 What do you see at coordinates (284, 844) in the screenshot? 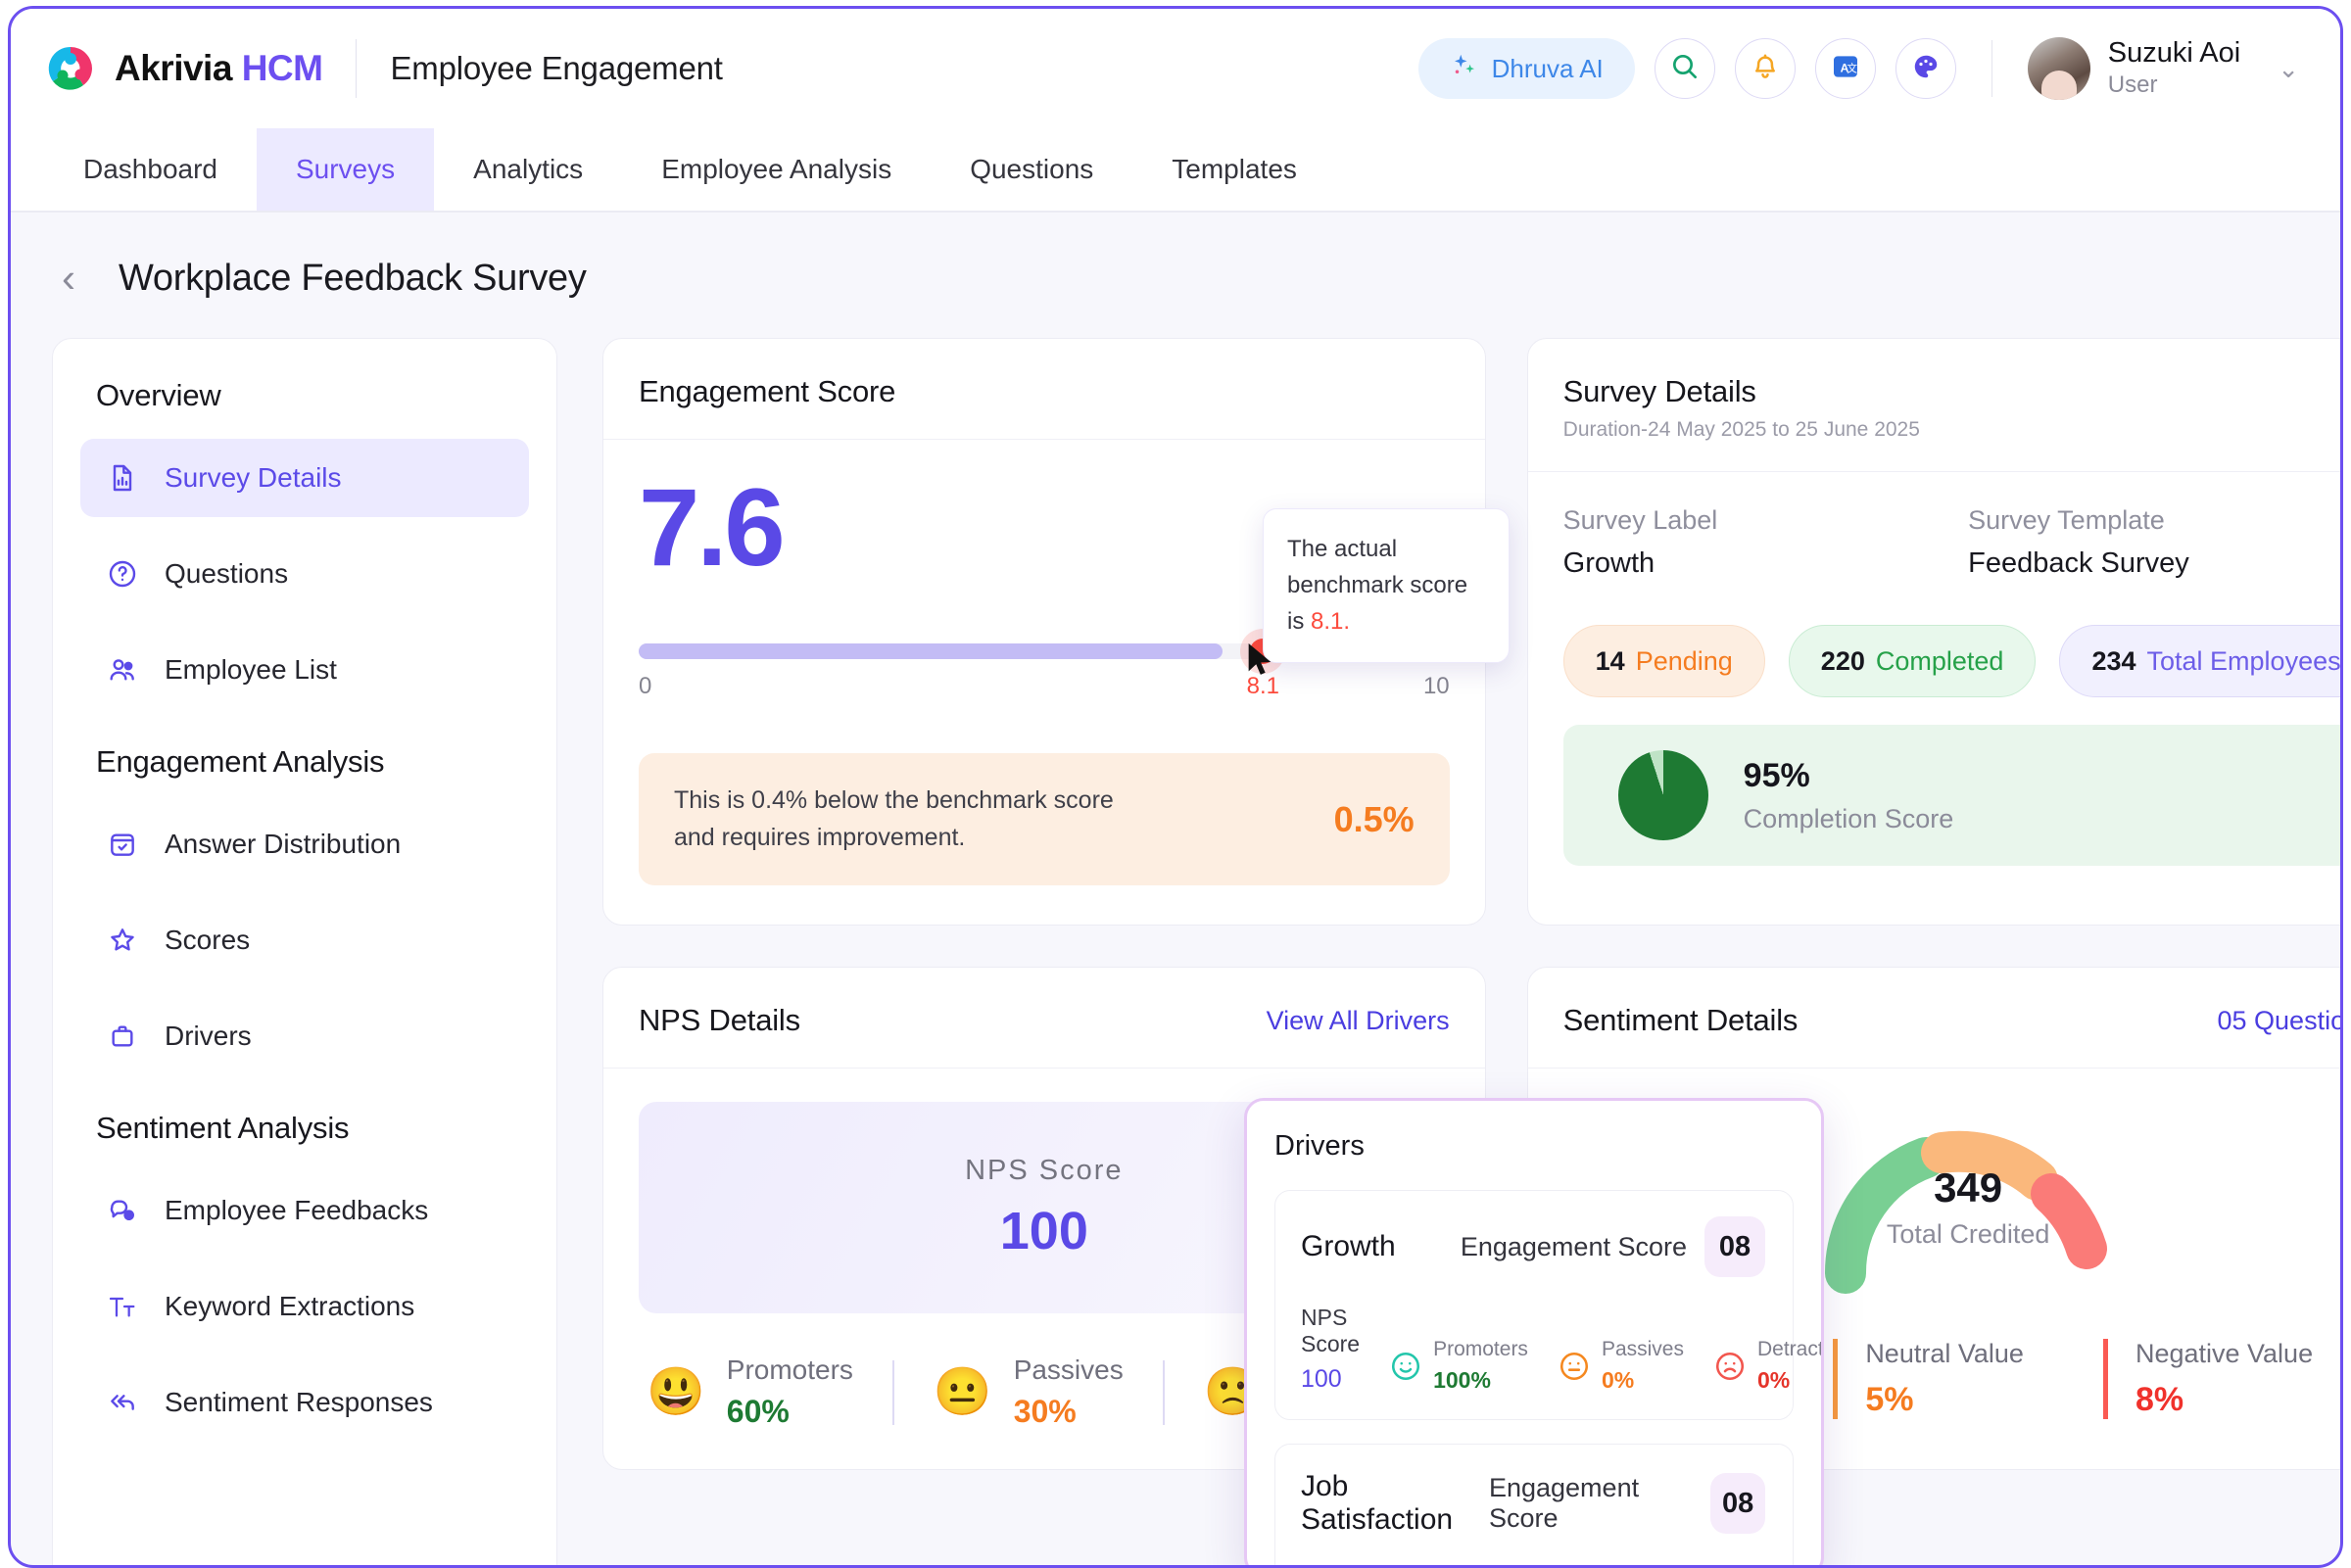
I see `sidebar-item-label: Answer Distribution` at bounding box center [284, 844].